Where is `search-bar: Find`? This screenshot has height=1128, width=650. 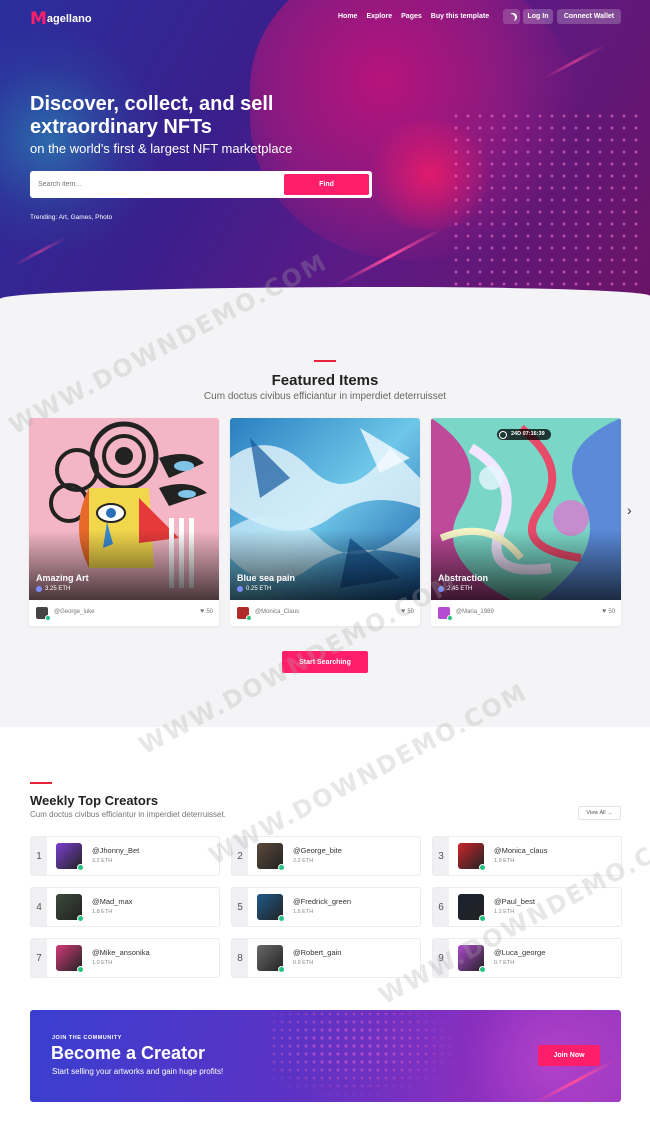
search-bar: Find is located at coordinates (201, 184).